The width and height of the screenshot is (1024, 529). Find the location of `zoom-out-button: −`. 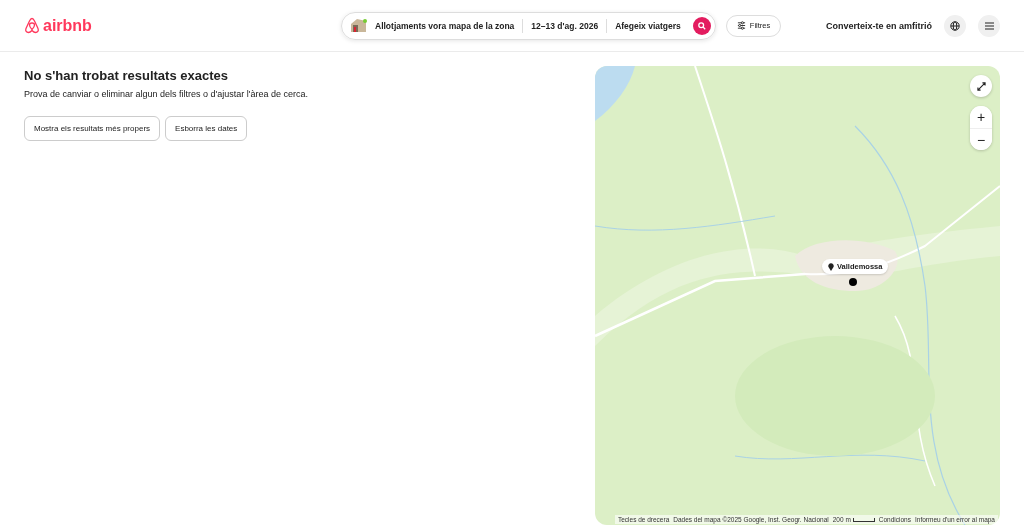

zoom-out-button: − is located at coordinates (981, 139).